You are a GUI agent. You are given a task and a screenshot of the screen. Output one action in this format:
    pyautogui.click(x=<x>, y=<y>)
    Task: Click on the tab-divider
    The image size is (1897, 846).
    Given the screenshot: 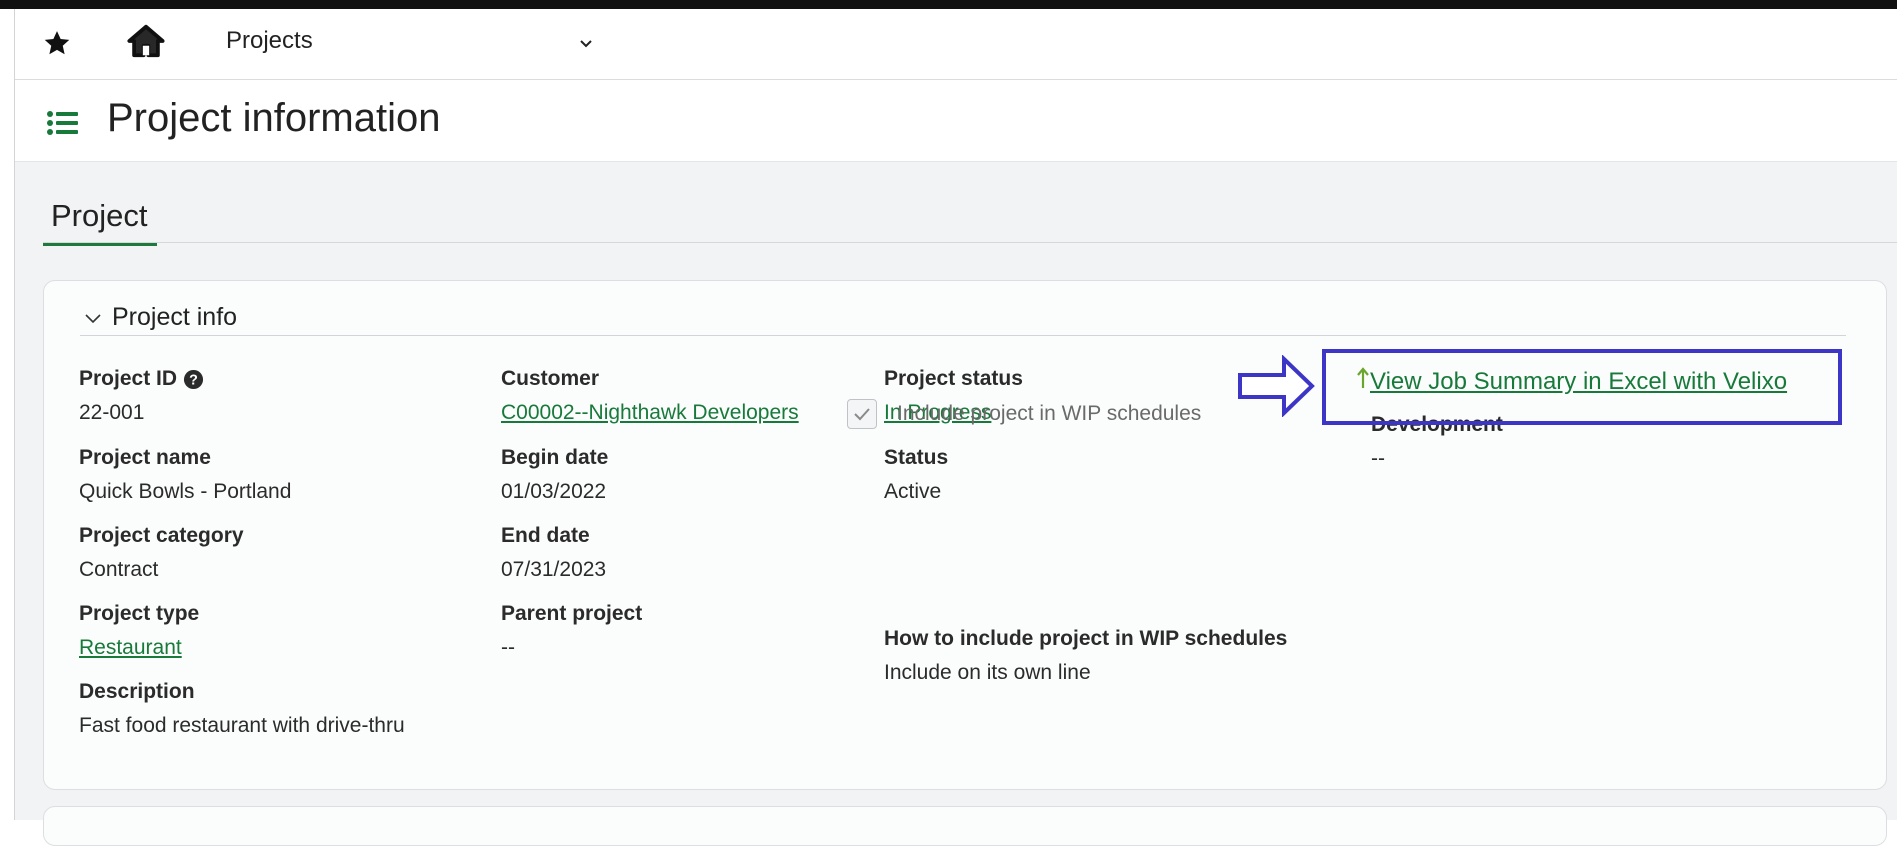 What is the action you would take?
    pyautogui.click(x=970, y=242)
    